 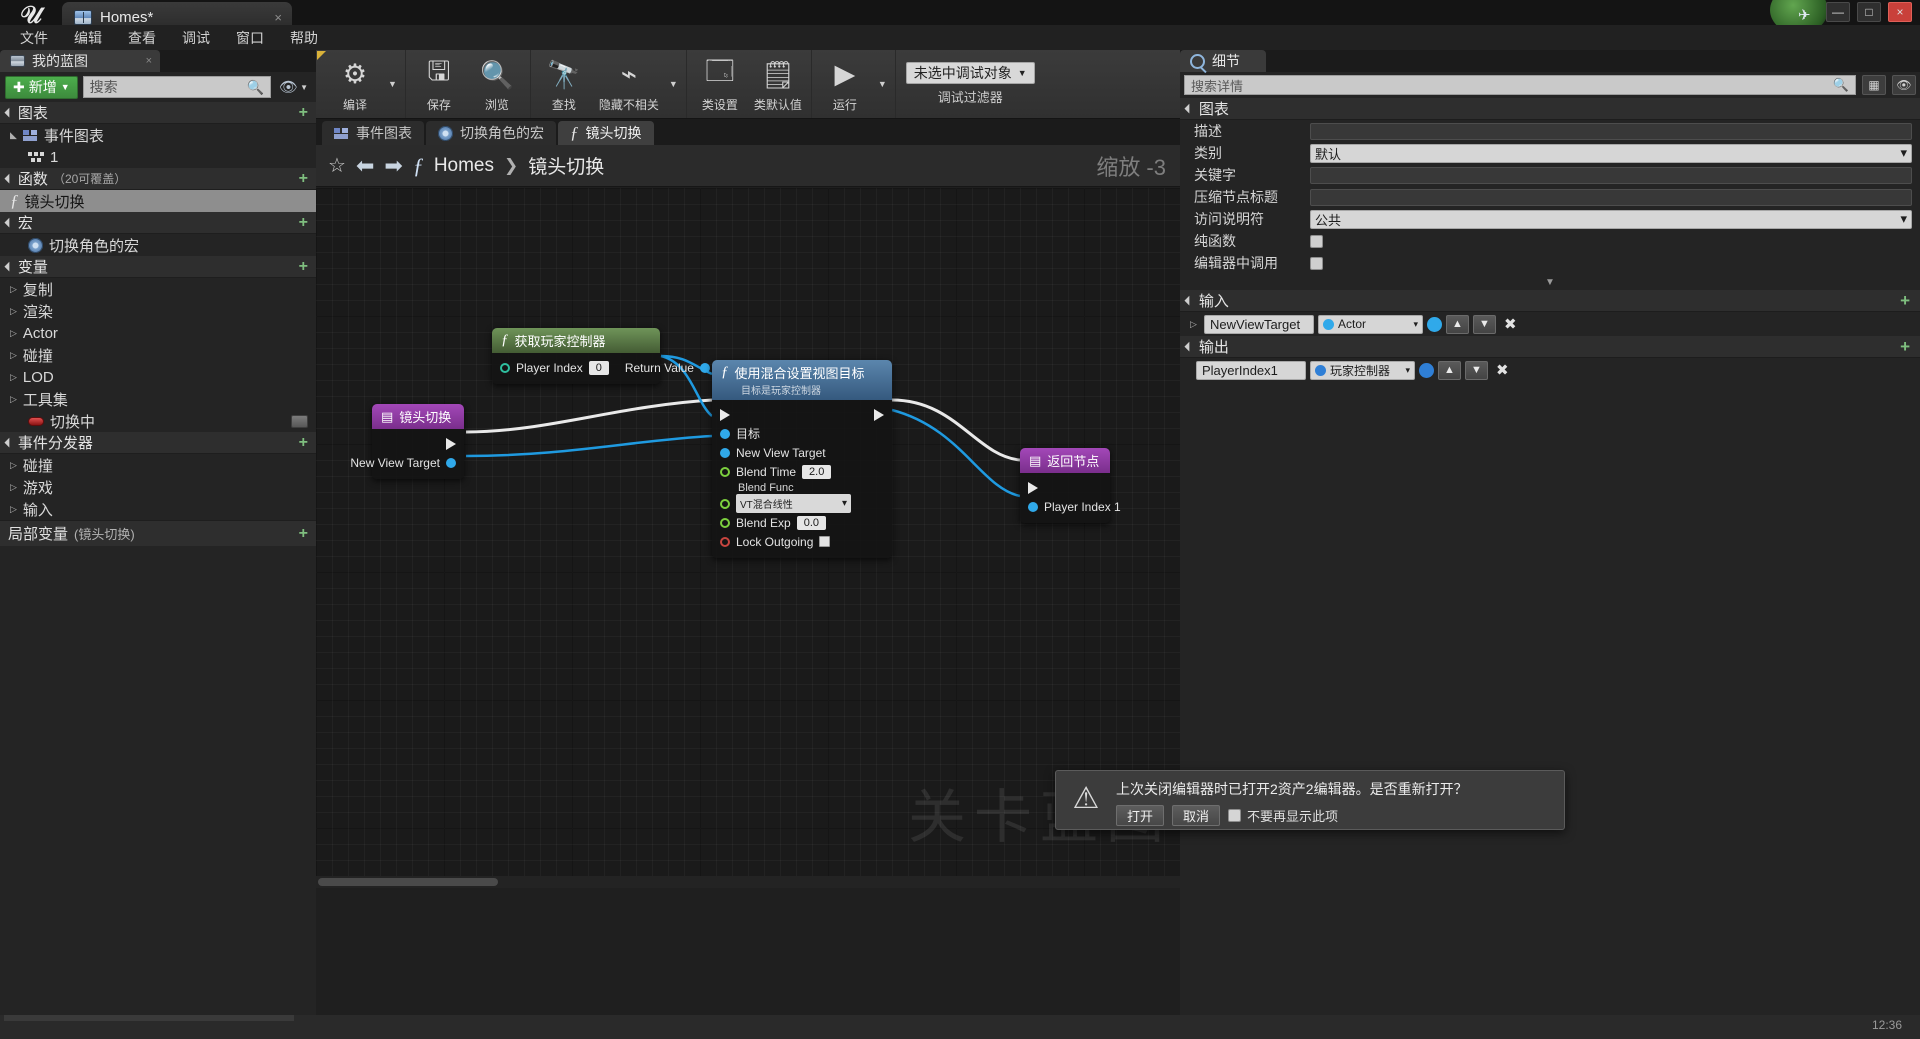 What do you see at coordinates (407, 462) in the screenshot?
I see `pin-new-view-target-out: New View Target` at bounding box center [407, 462].